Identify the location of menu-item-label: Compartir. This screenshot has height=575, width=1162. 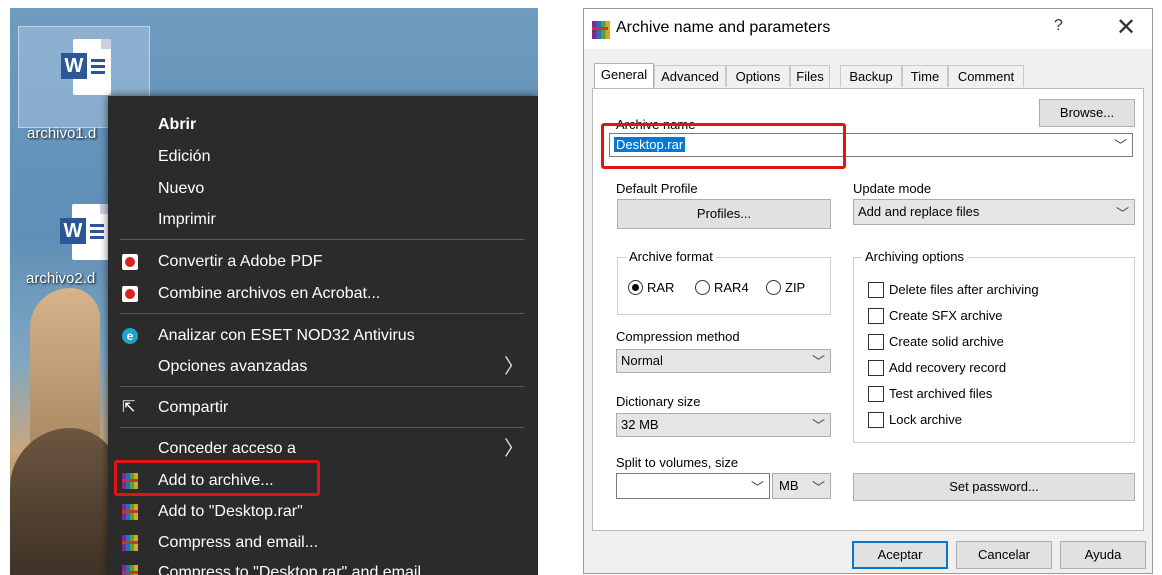
(193, 407).